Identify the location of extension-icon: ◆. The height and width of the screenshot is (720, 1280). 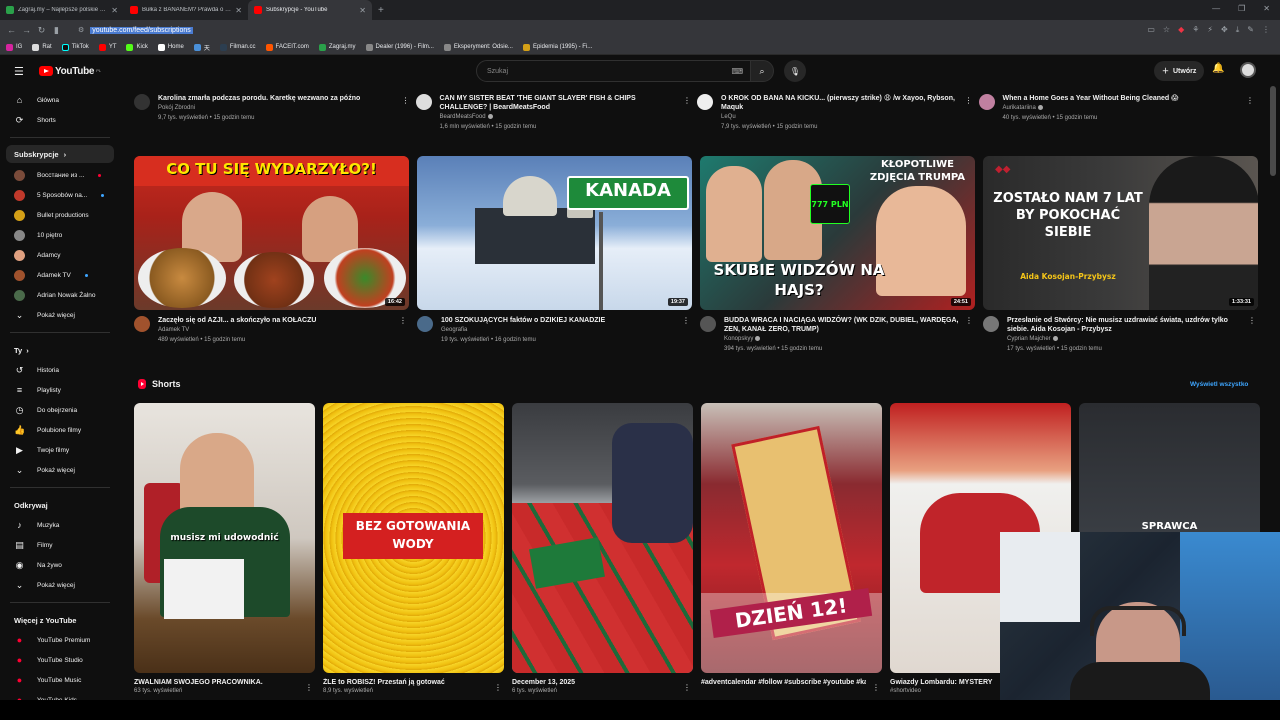
(1181, 30).